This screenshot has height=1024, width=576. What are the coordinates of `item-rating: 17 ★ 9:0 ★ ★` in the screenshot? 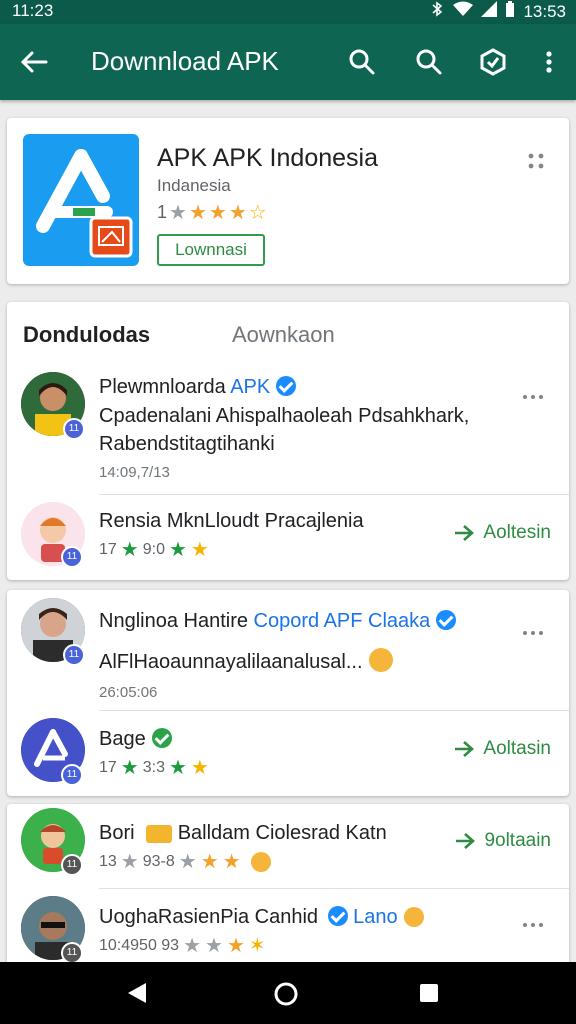 It's located at (154, 550).